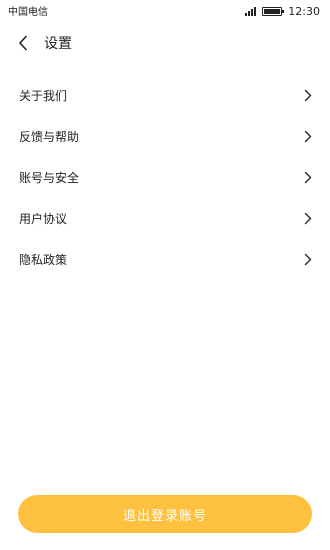 This screenshot has width=330, height=550. Describe the element at coordinates (251, 11) in the screenshot. I see `signal-icon` at that location.